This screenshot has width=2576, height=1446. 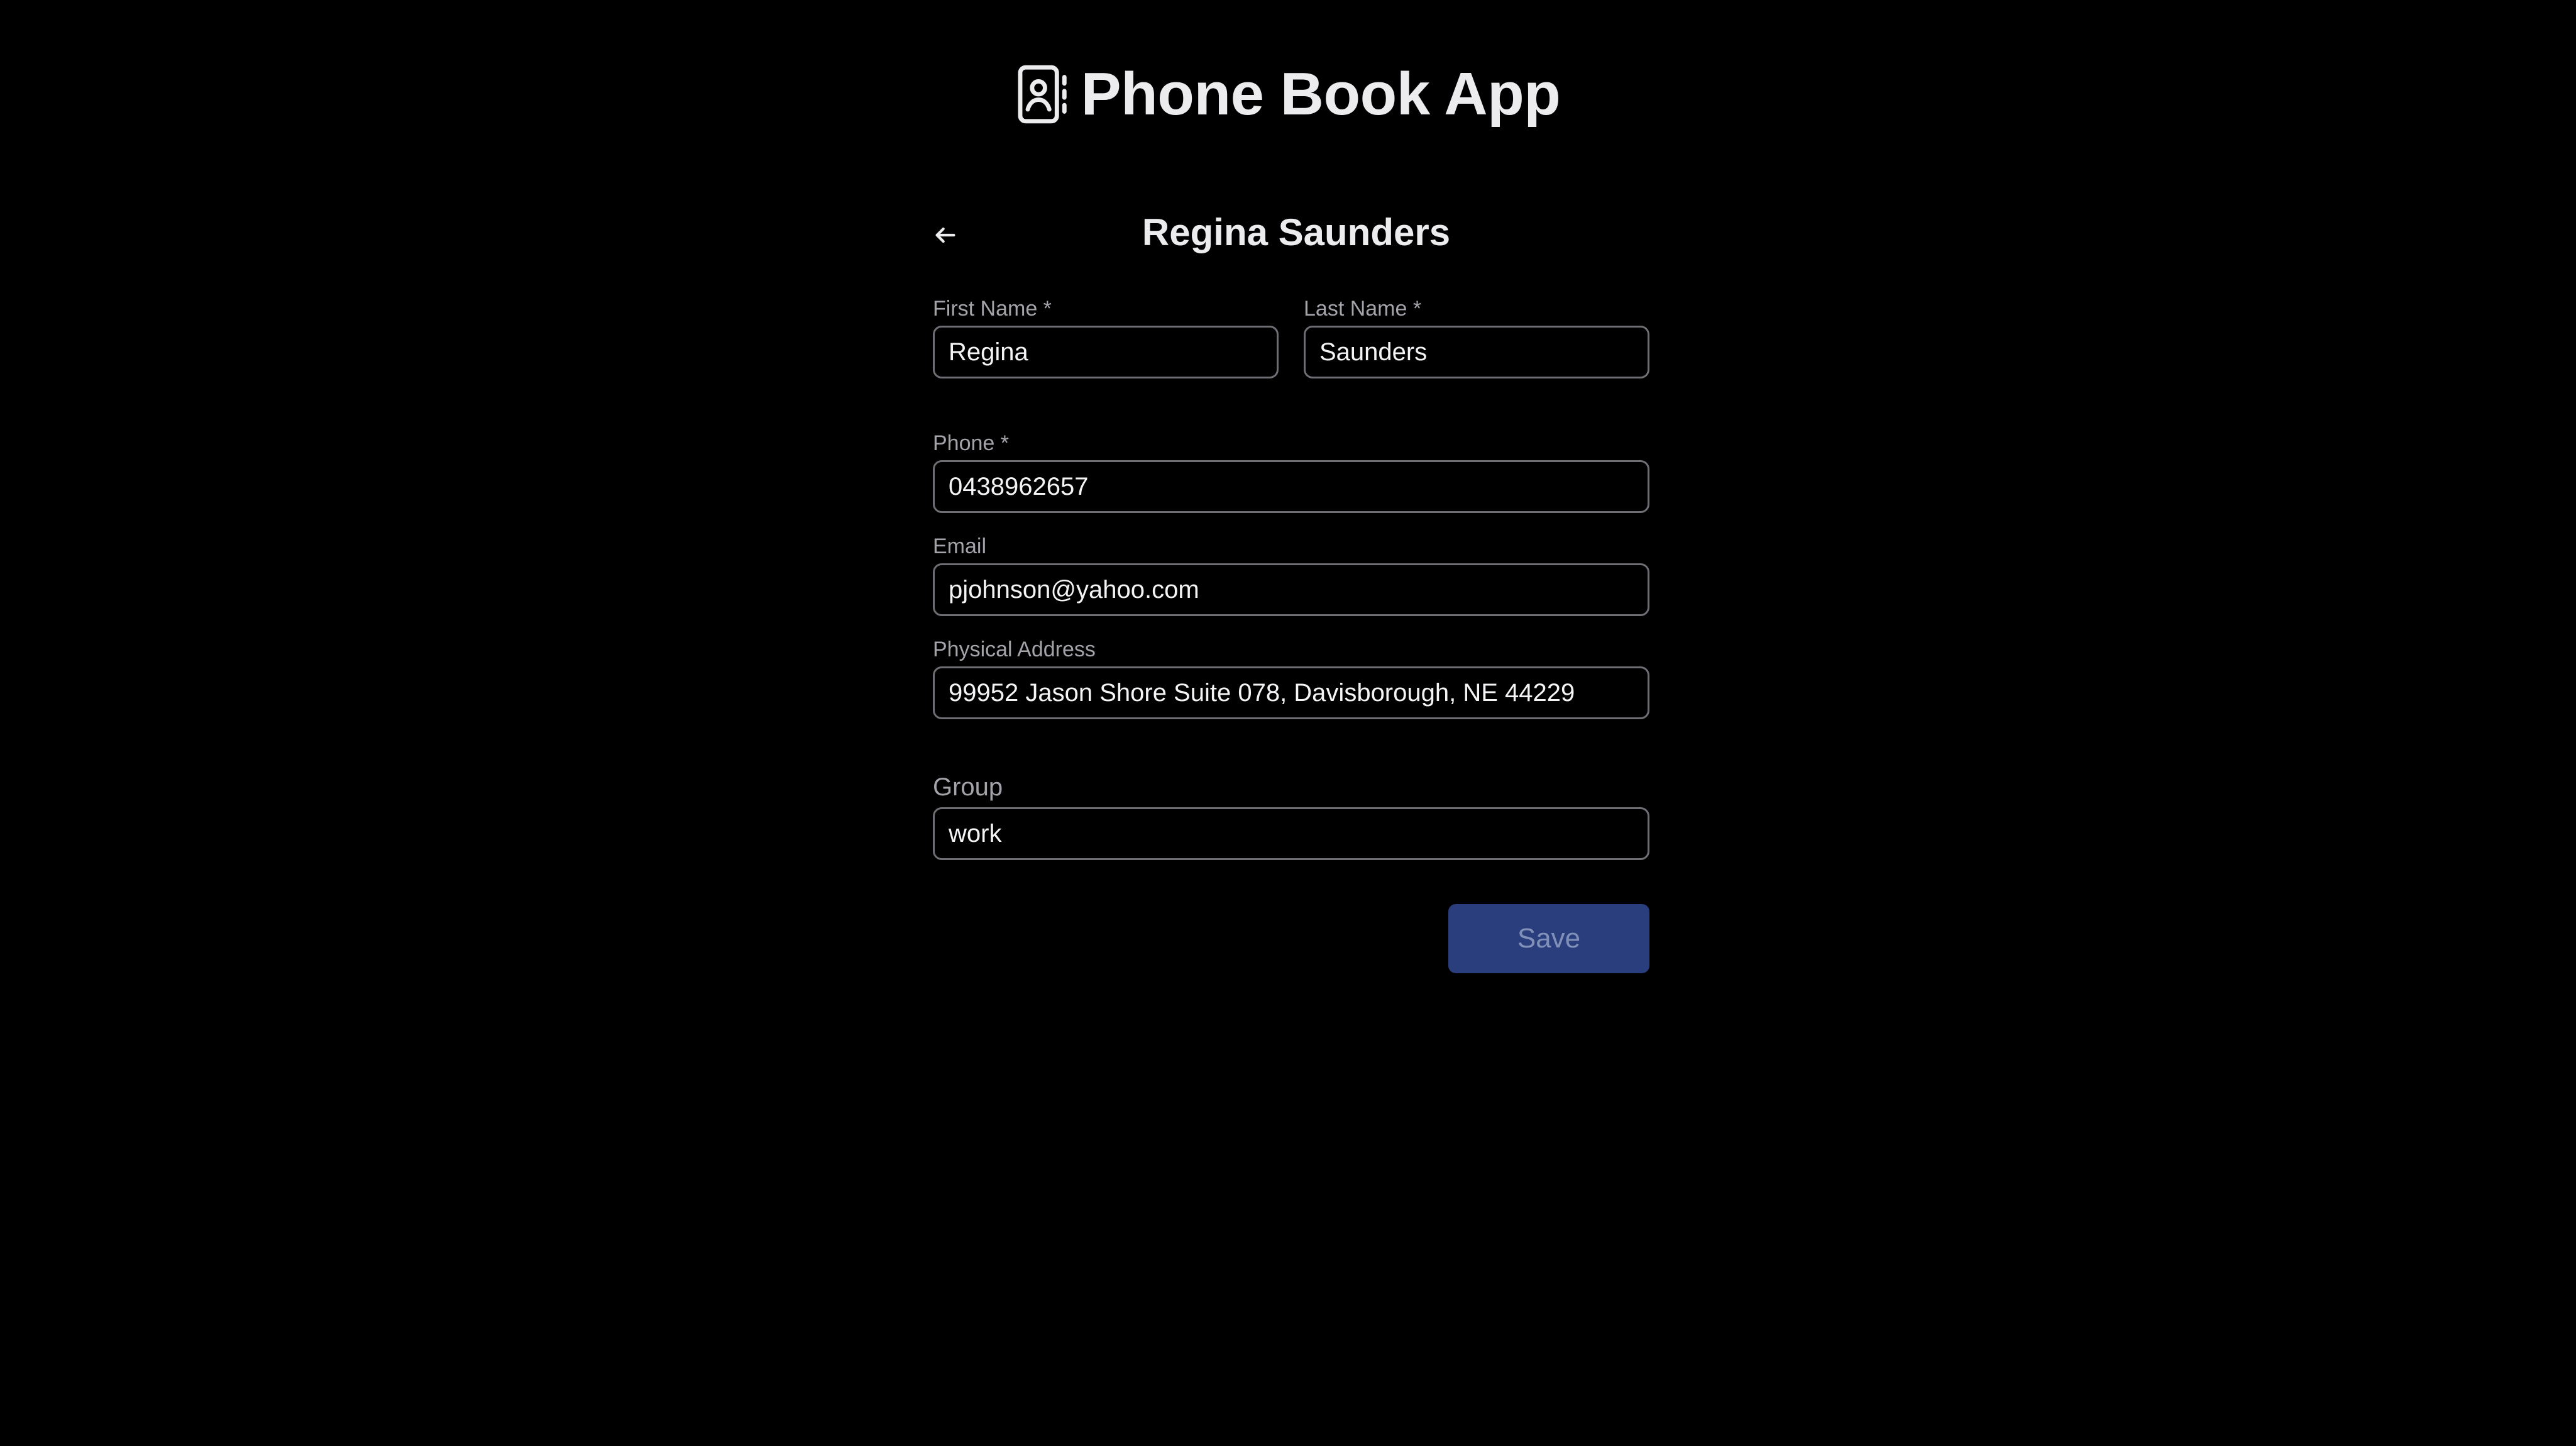 I want to click on app-title: Phone Book App, so click(x=1321, y=94).